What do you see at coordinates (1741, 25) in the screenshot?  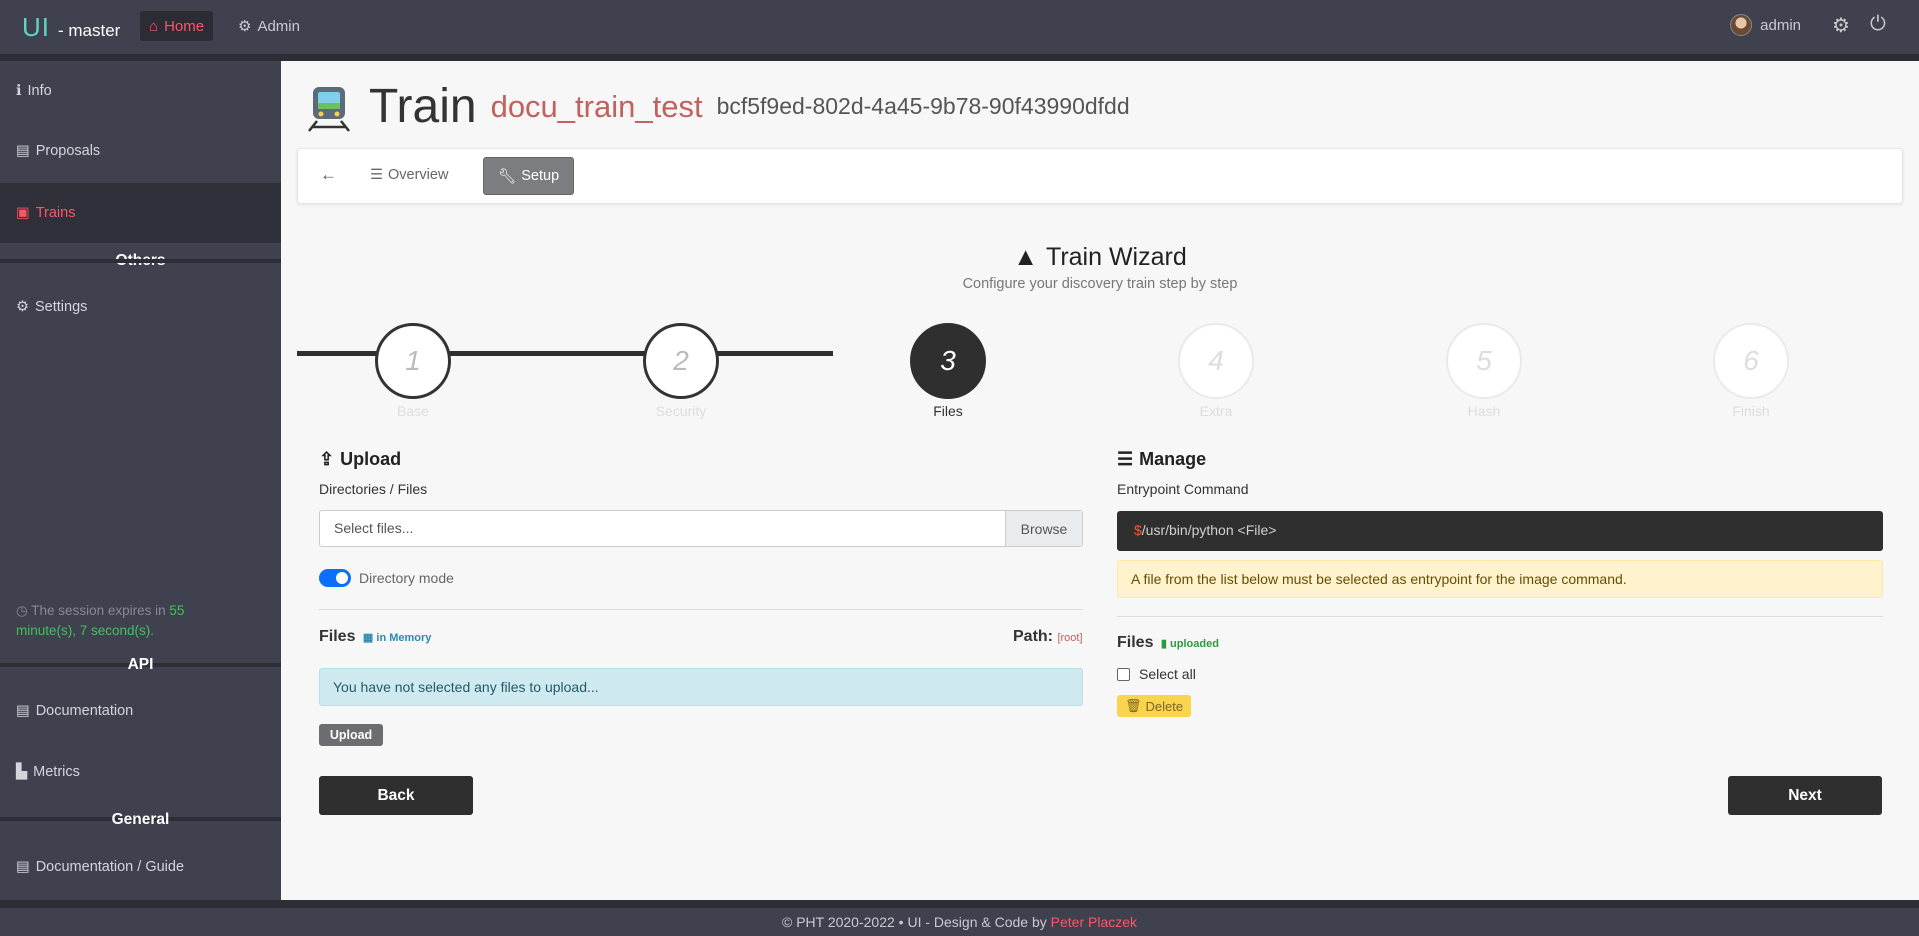 I see `avatar` at bounding box center [1741, 25].